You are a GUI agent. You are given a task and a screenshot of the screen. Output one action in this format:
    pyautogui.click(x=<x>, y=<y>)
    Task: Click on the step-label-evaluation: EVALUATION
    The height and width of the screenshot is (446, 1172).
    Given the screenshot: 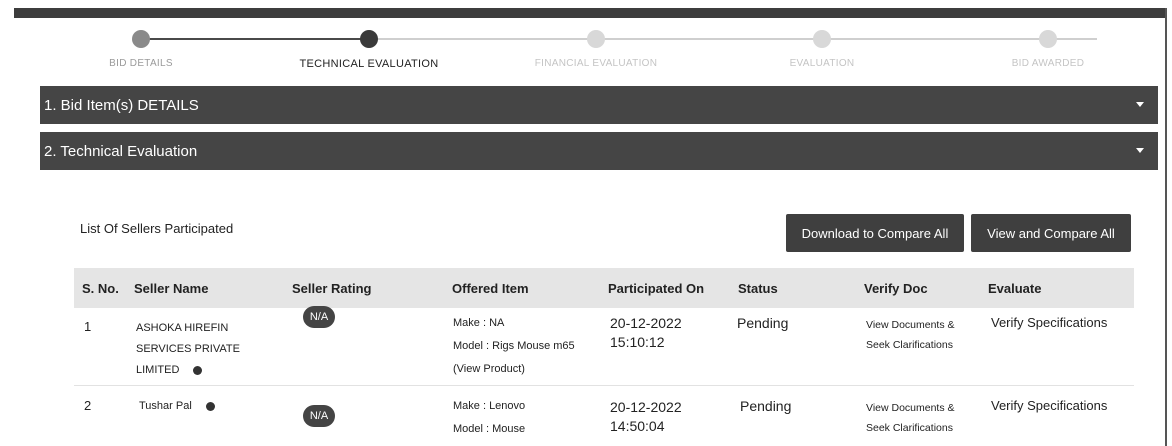 What is the action you would take?
    pyautogui.click(x=822, y=63)
    